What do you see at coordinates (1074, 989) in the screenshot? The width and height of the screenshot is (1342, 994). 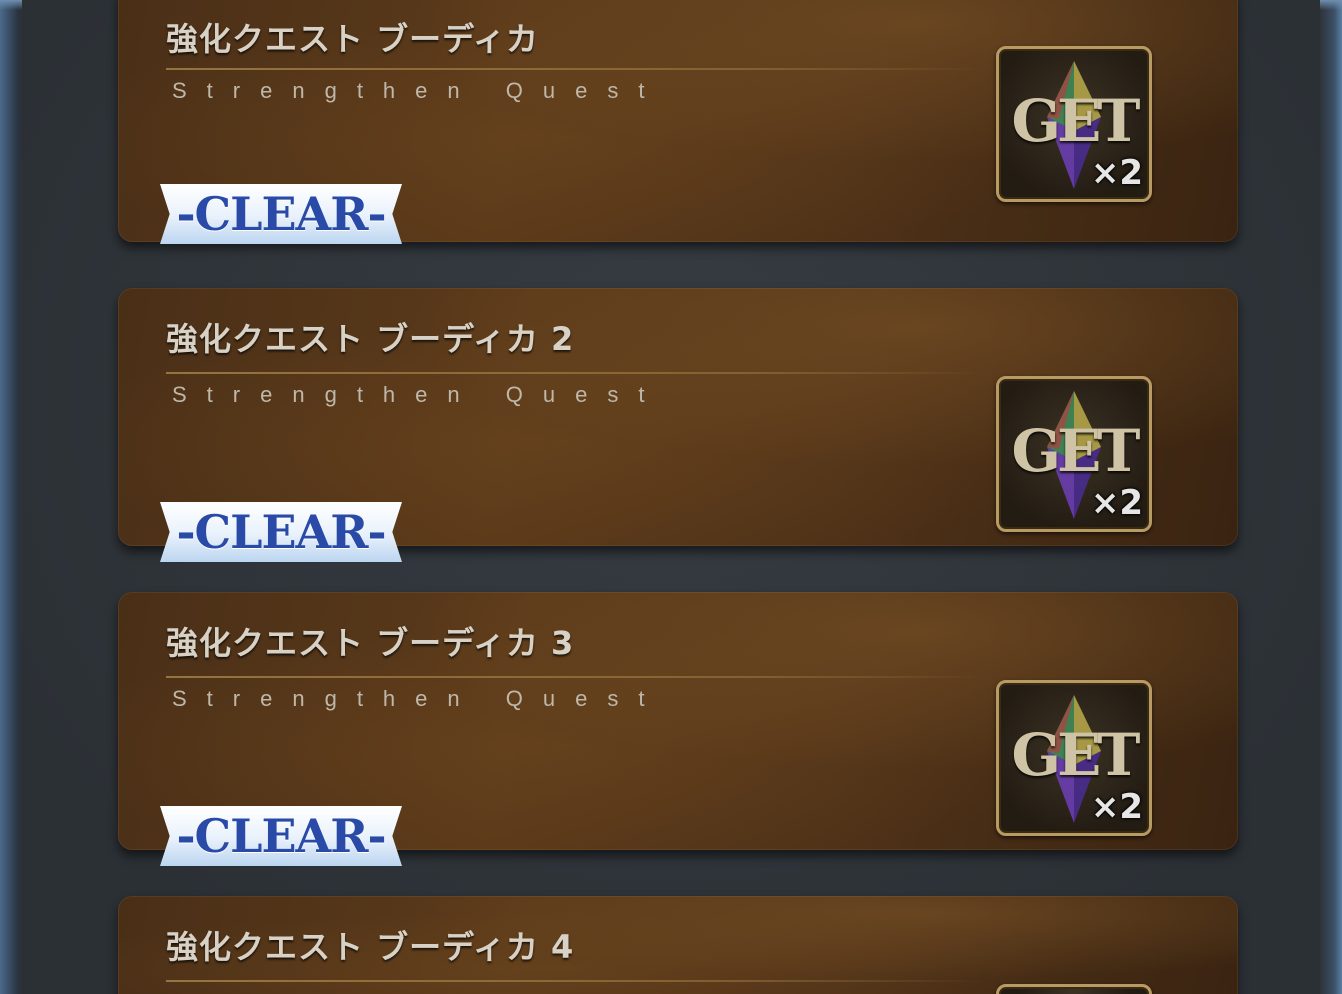 I see `reward-box` at bounding box center [1074, 989].